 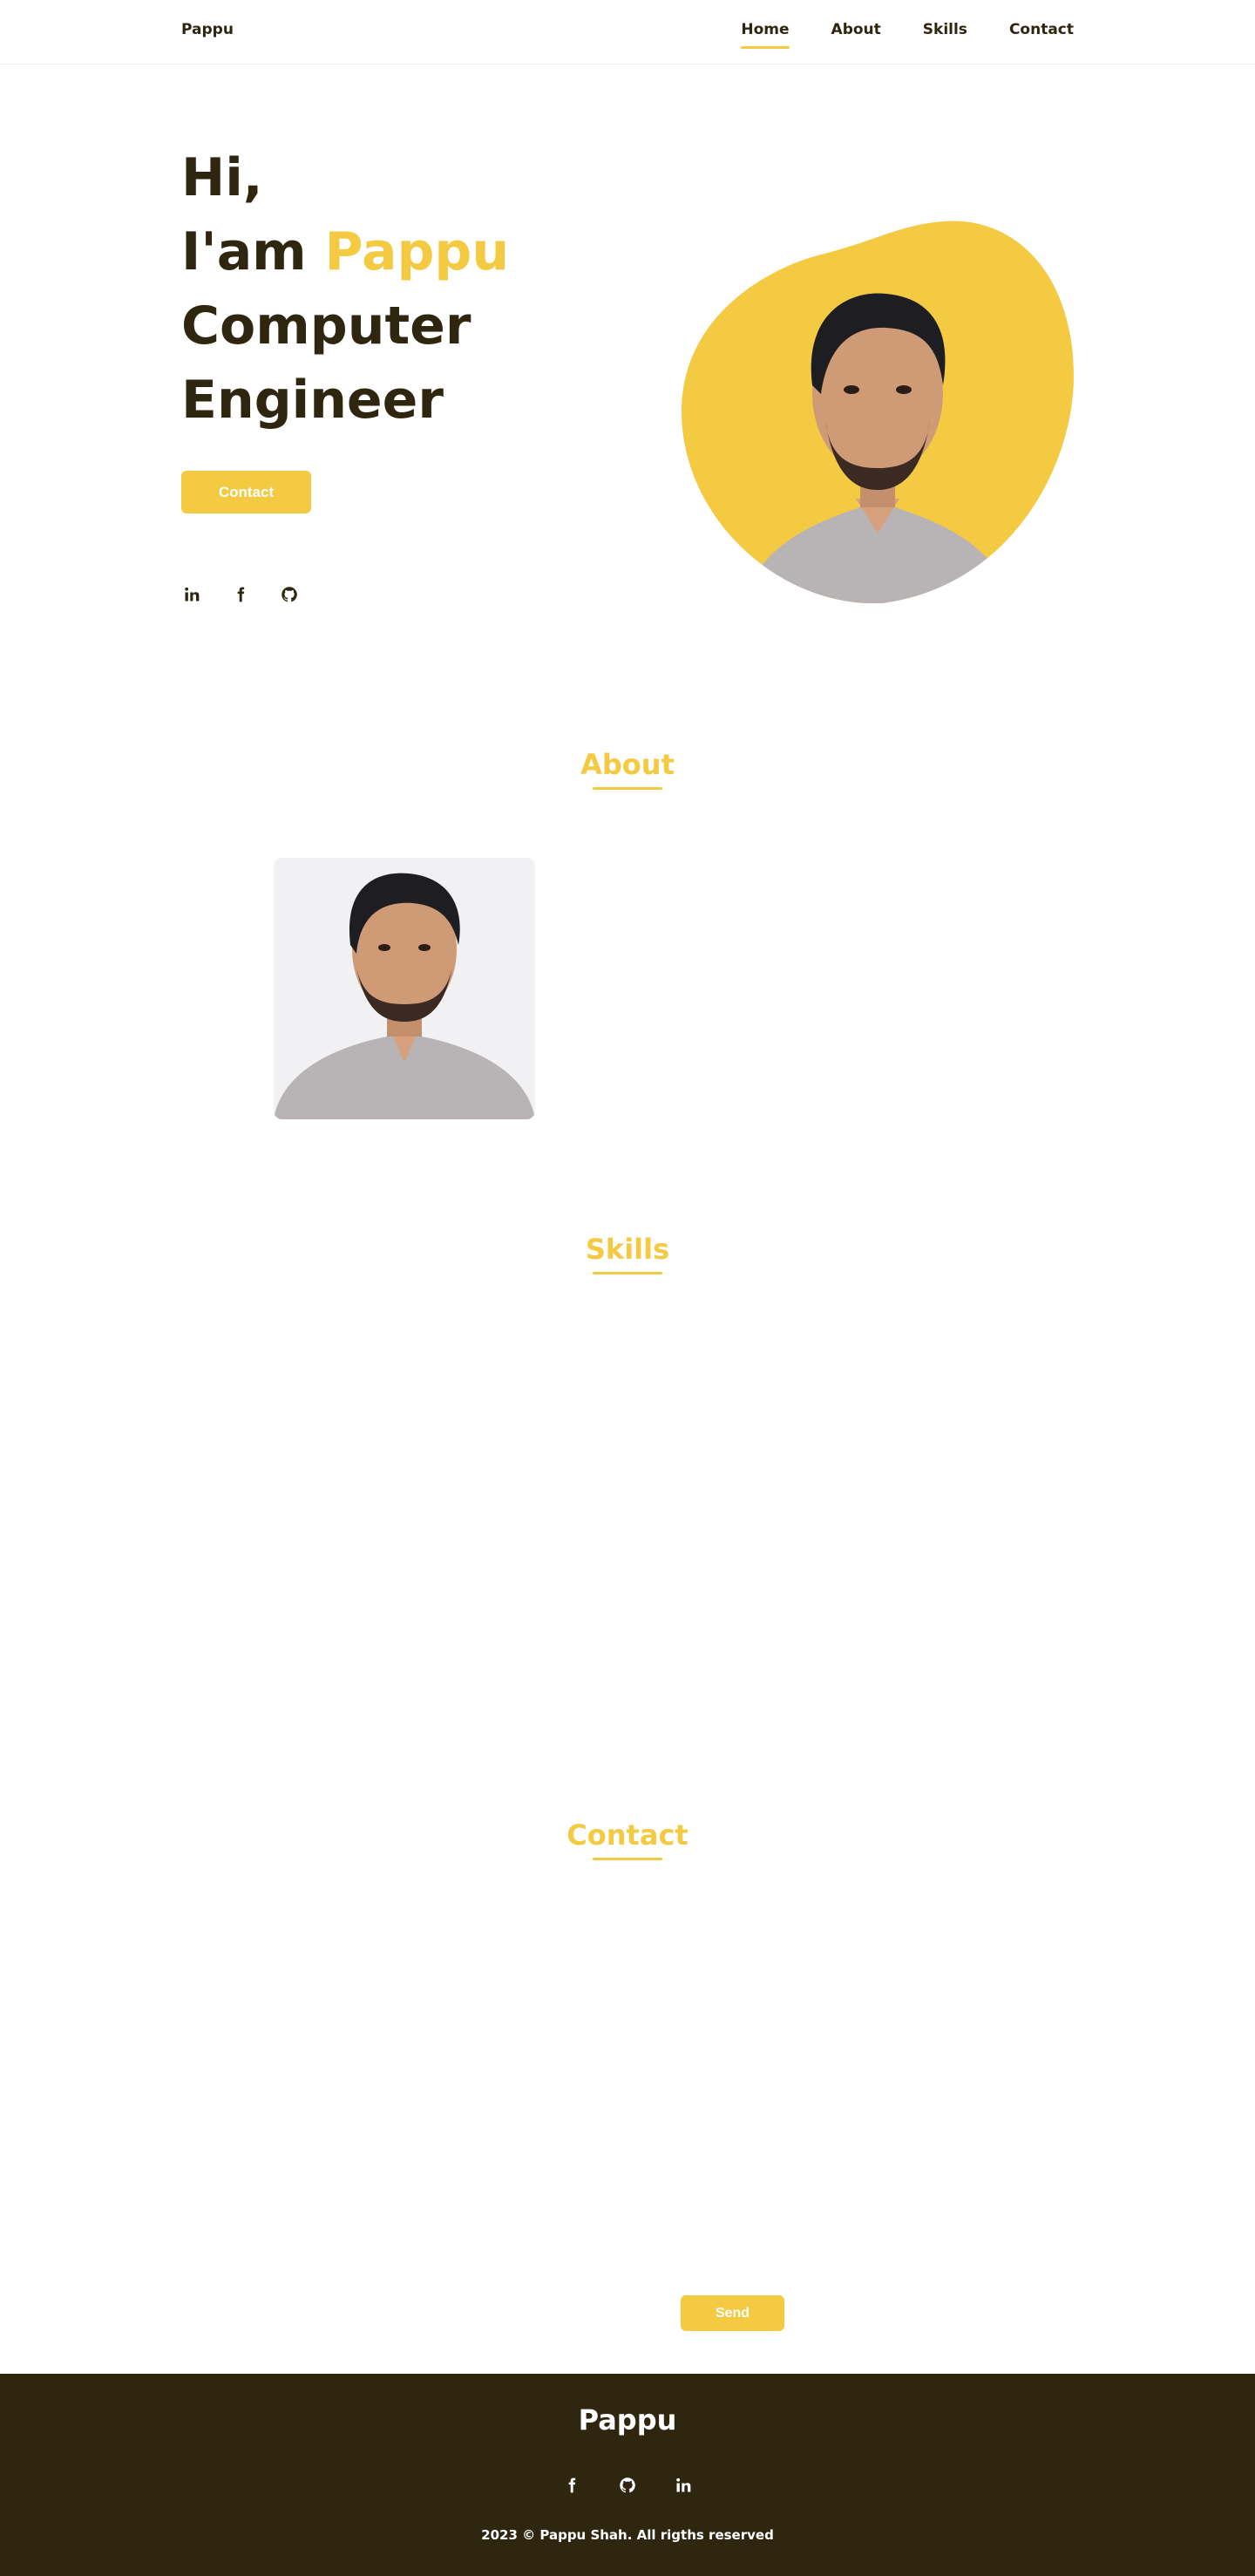 What do you see at coordinates (628, 764) in the screenshot?
I see `about-title: About` at bounding box center [628, 764].